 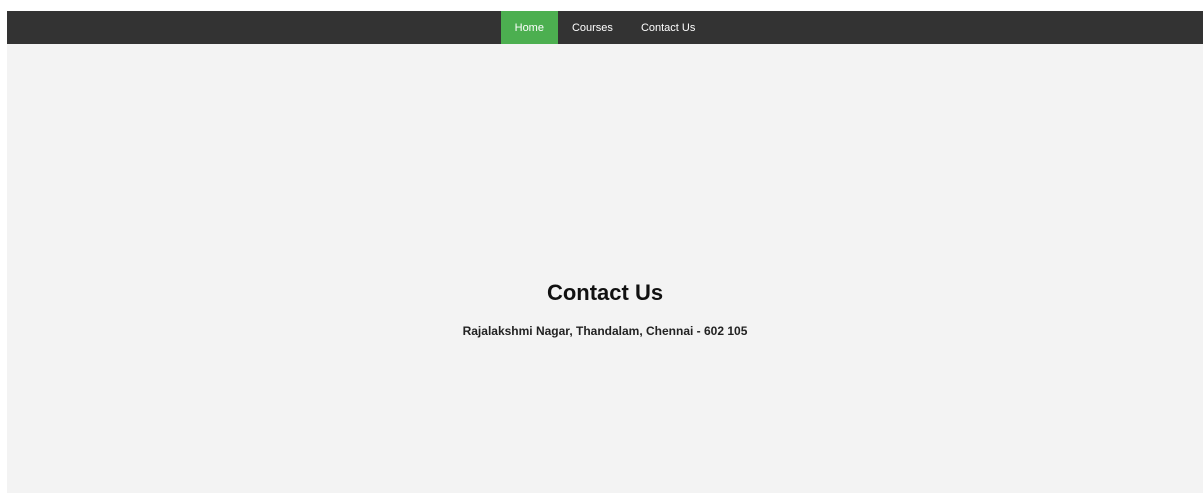 What do you see at coordinates (529, 27) in the screenshot?
I see `nav-item-home: Home` at bounding box center [529, 27].